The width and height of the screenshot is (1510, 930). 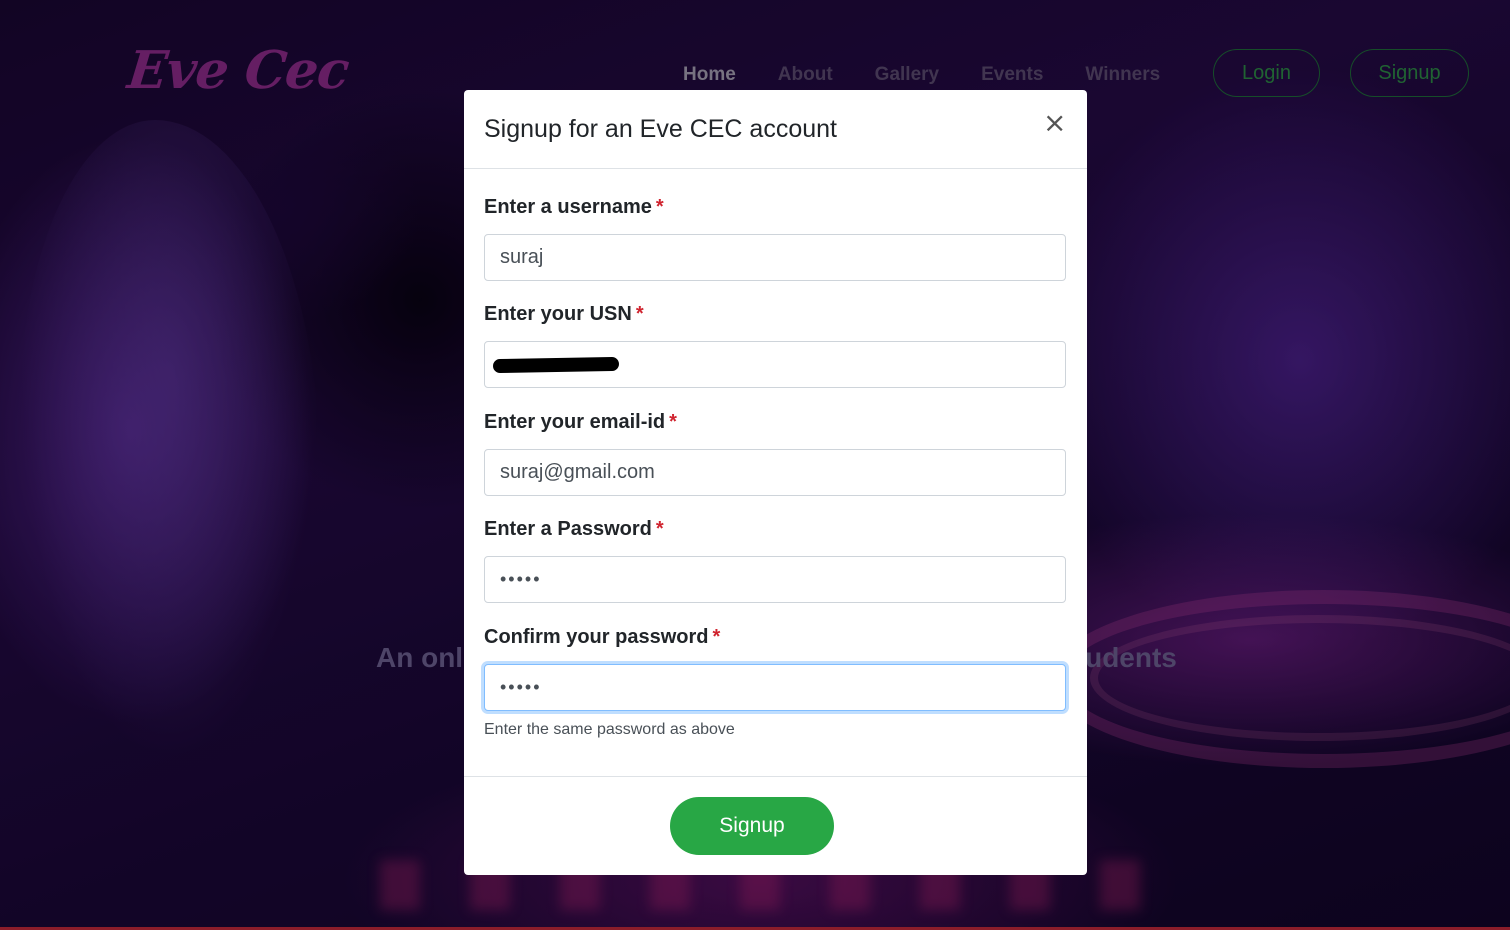 What do you see at coordinates (775, 638) in the screenshot?
I see `confirm-password-label: Confirm your password *` at bounding box center [775, 638].